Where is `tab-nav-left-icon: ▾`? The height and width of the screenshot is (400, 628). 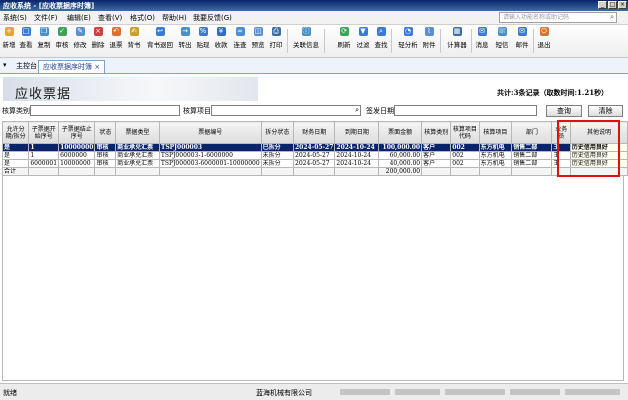
tab-nav-left-icon: ▾ is located at coordinates (5, 65).